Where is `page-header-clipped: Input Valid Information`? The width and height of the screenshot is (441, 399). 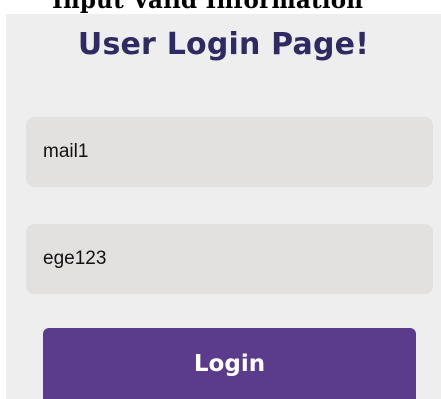 page-header-clipped: Input Valid Information is located at coordinates (220, 7).